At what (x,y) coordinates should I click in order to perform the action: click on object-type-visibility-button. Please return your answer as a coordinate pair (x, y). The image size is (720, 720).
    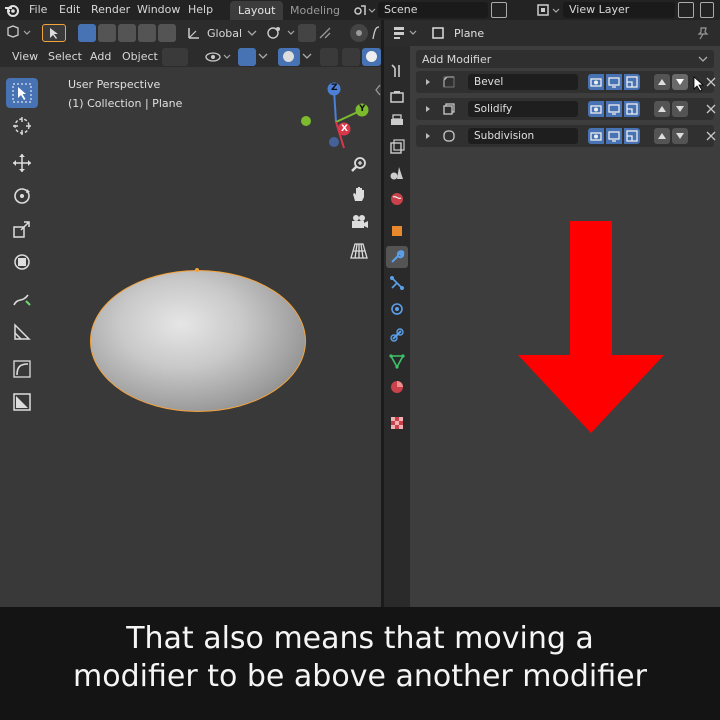
    Looking at the image, I should click on (175, 57).